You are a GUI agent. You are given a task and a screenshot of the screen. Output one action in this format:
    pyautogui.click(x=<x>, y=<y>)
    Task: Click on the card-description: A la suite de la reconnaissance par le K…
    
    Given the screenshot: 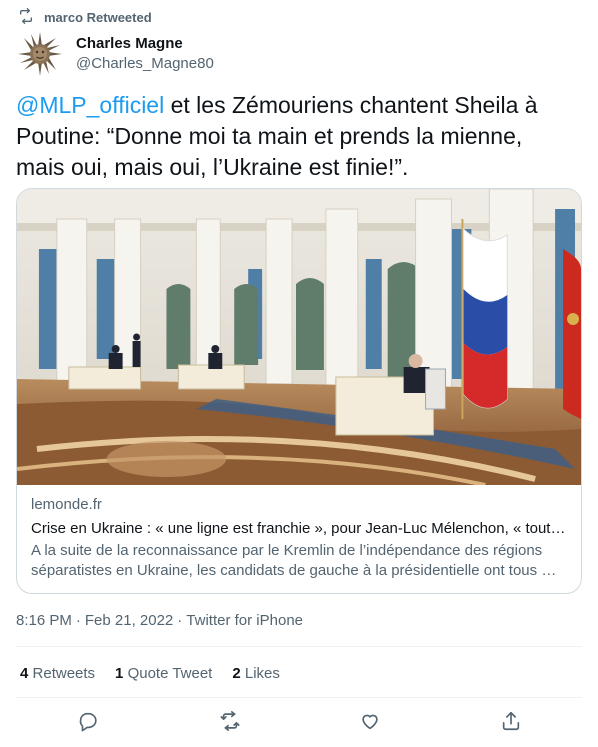 What is the action you would take?
    pyautogui.click(x=294, y=560)
    